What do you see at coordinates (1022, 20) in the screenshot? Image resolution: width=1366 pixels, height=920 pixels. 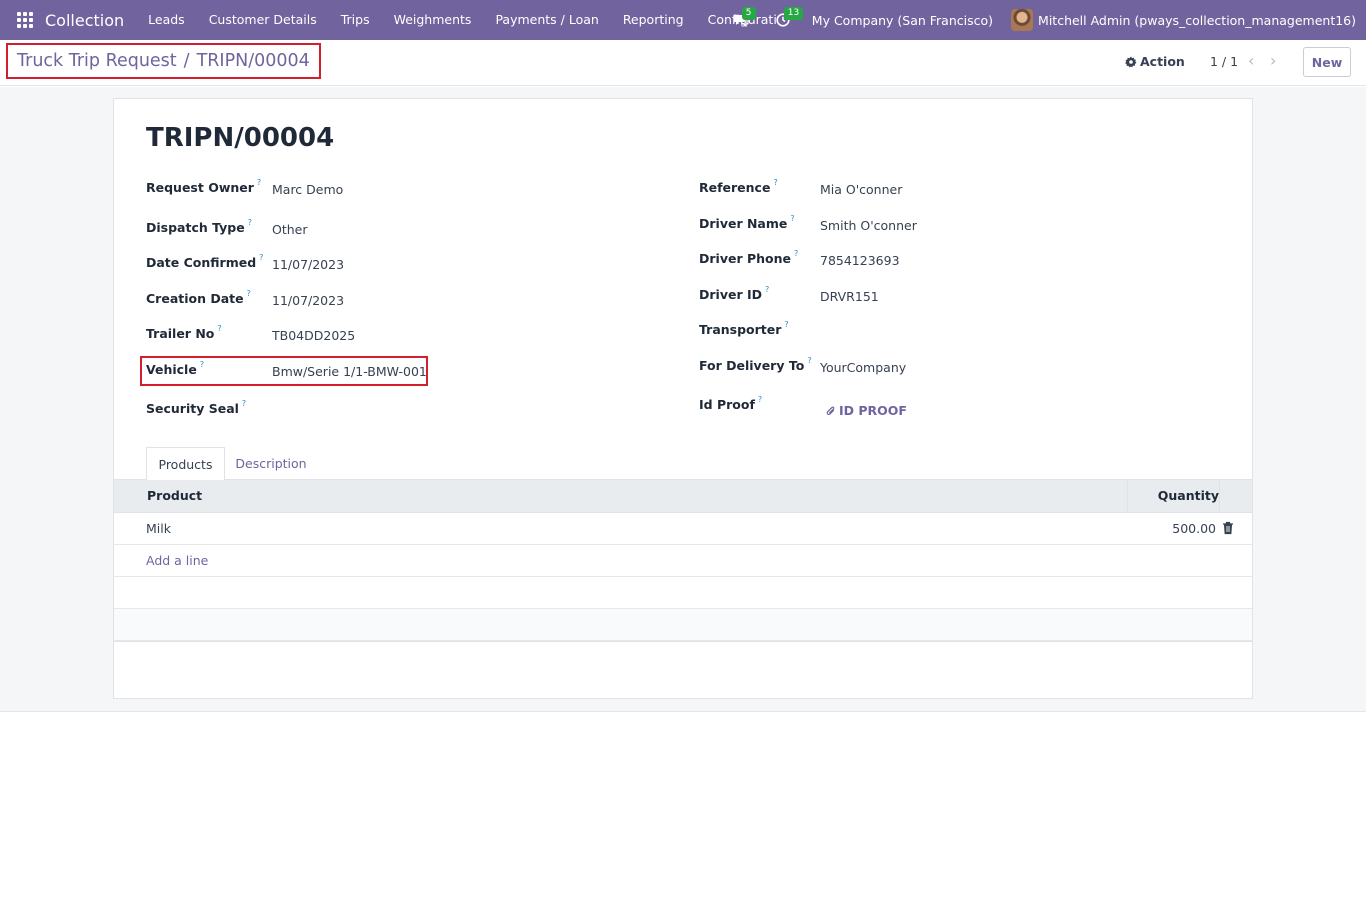 I see `avatar` at bounding box center [1022, 20].